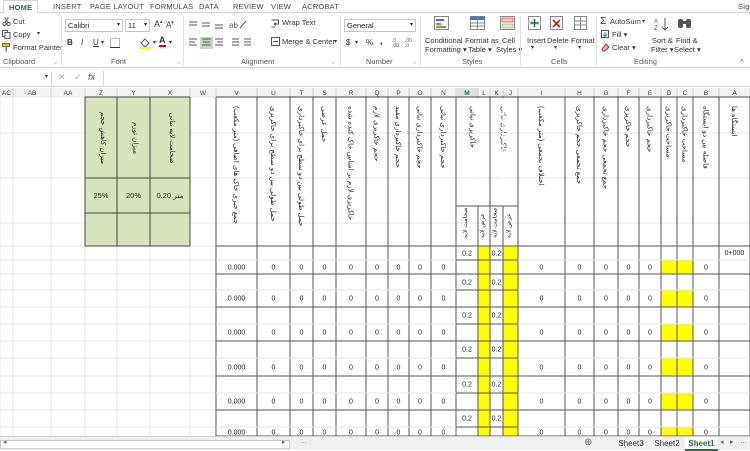 The width and height of the screenshot is (750, 451). Describe the element at coordinates (208, 43) in the screenshot. I see `horizontal-align-icons` at that location.